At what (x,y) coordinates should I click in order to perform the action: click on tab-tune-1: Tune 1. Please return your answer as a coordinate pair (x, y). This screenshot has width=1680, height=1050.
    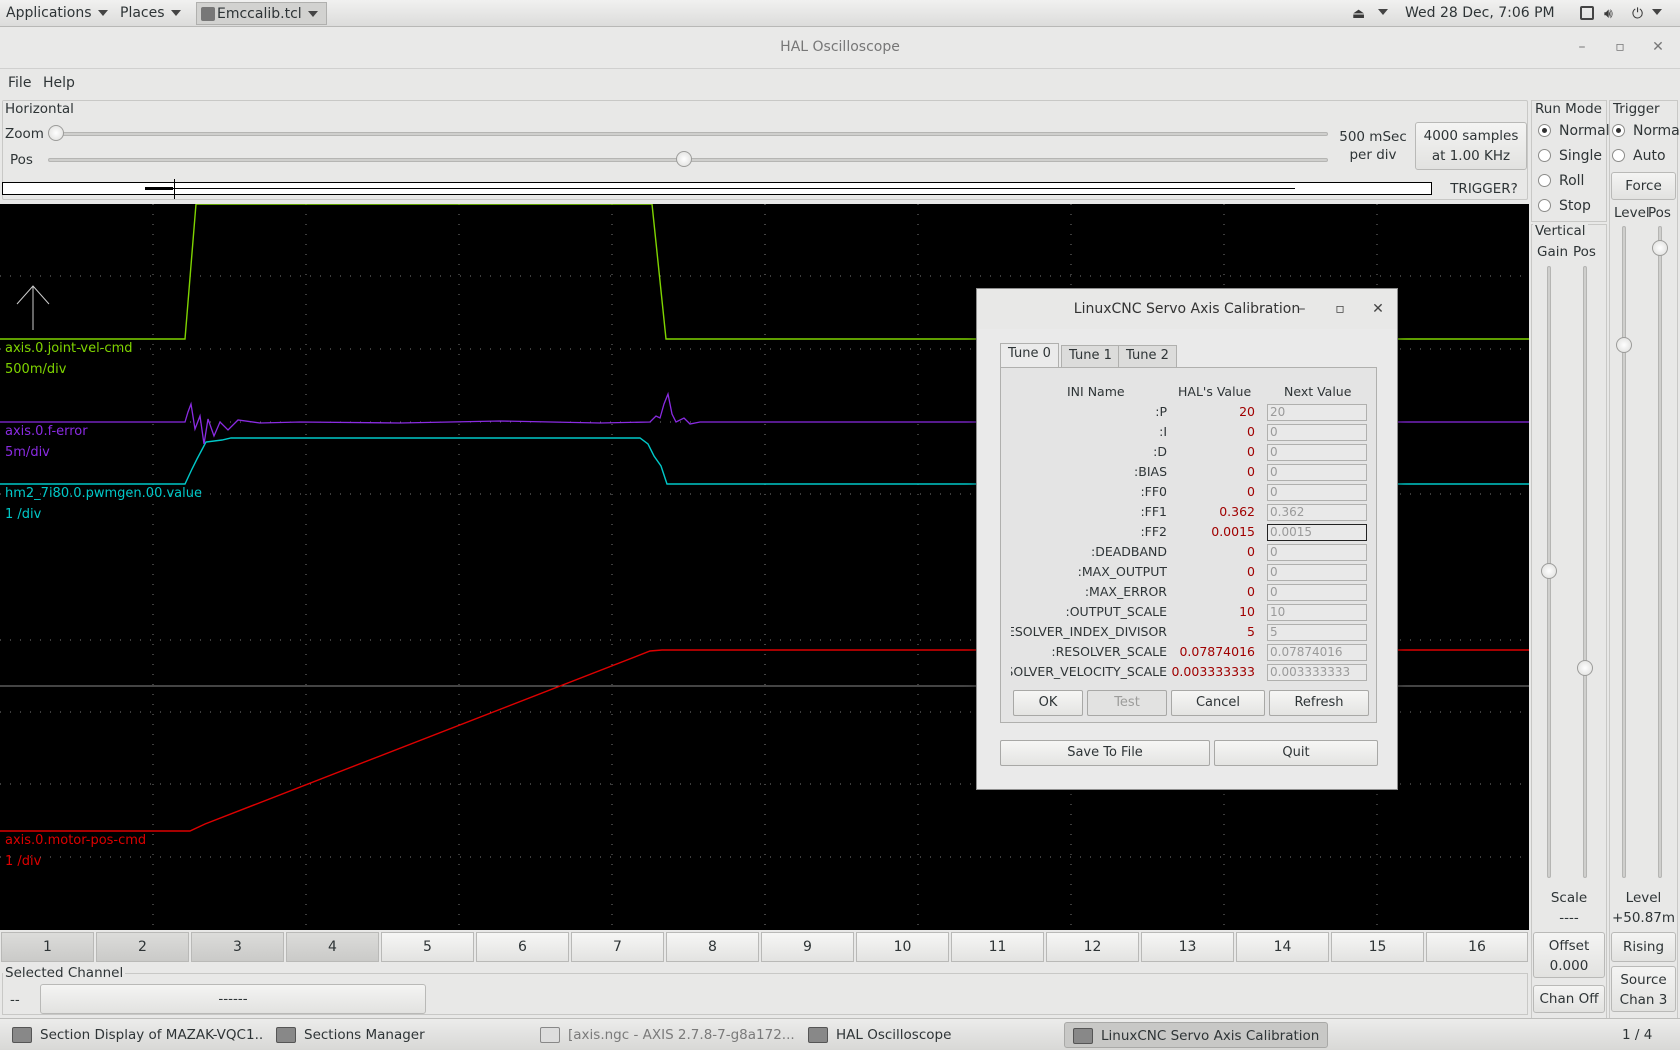
    Looking at the image, I should click on (1090, 356).